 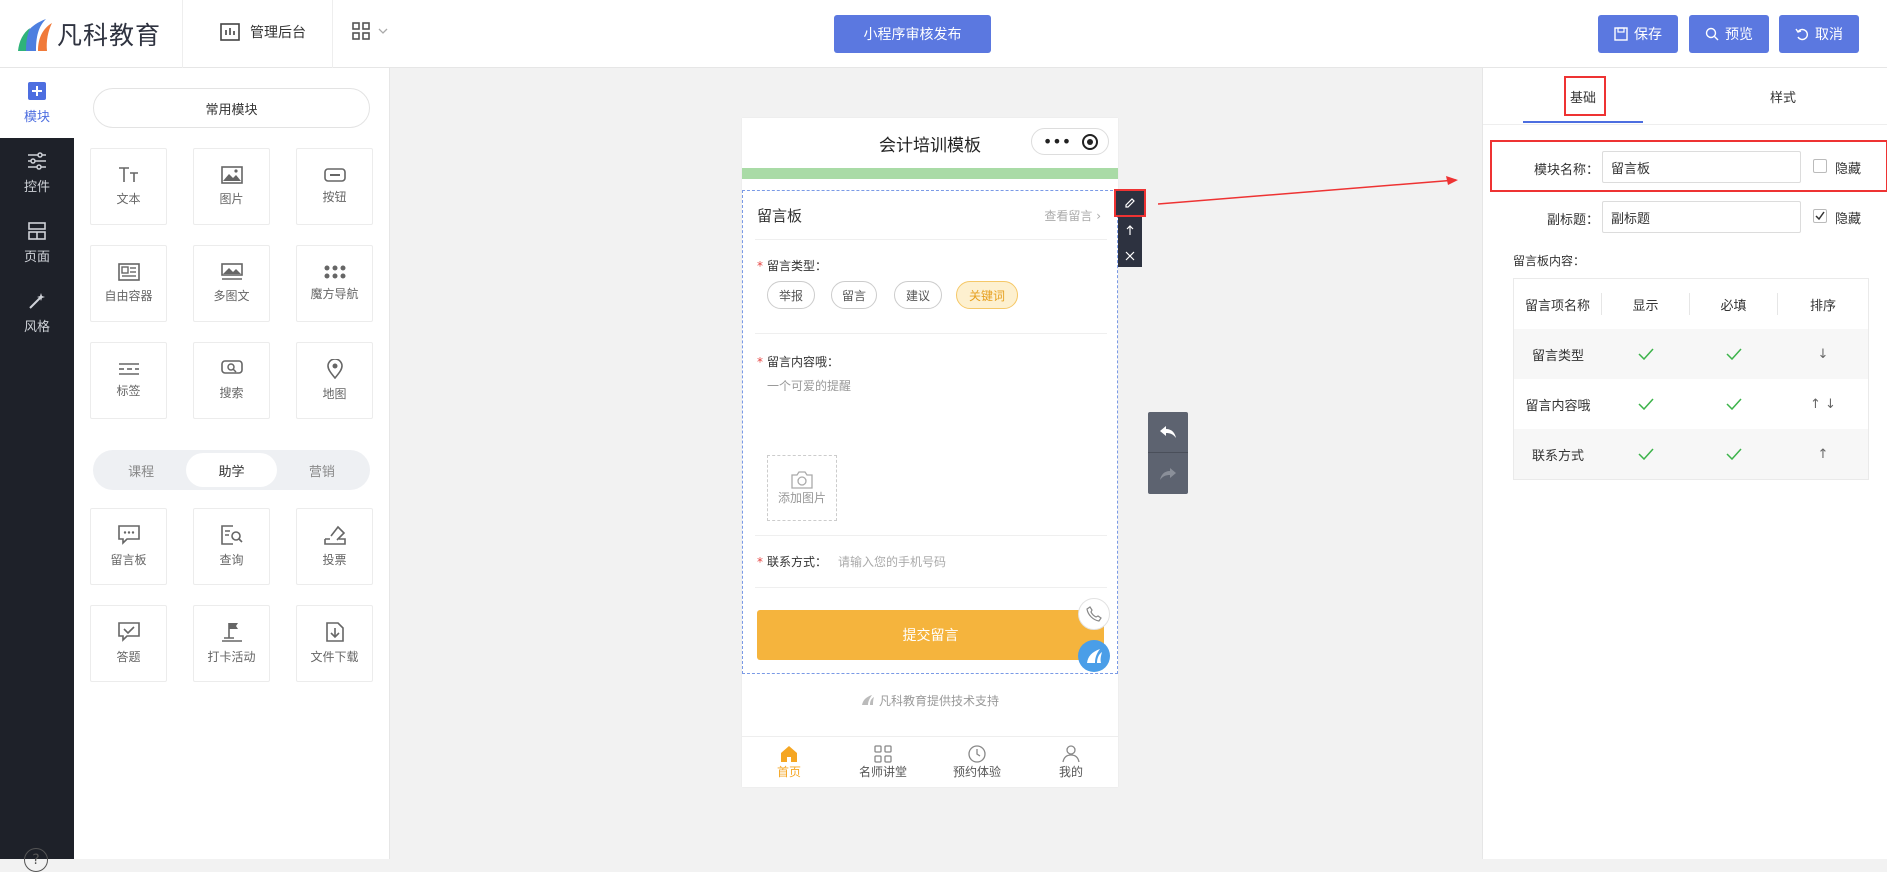 What do you see at coordinates (1094, 656) in the screenshot?
I see `brand-float-button` at bounding box center [1094, 656].